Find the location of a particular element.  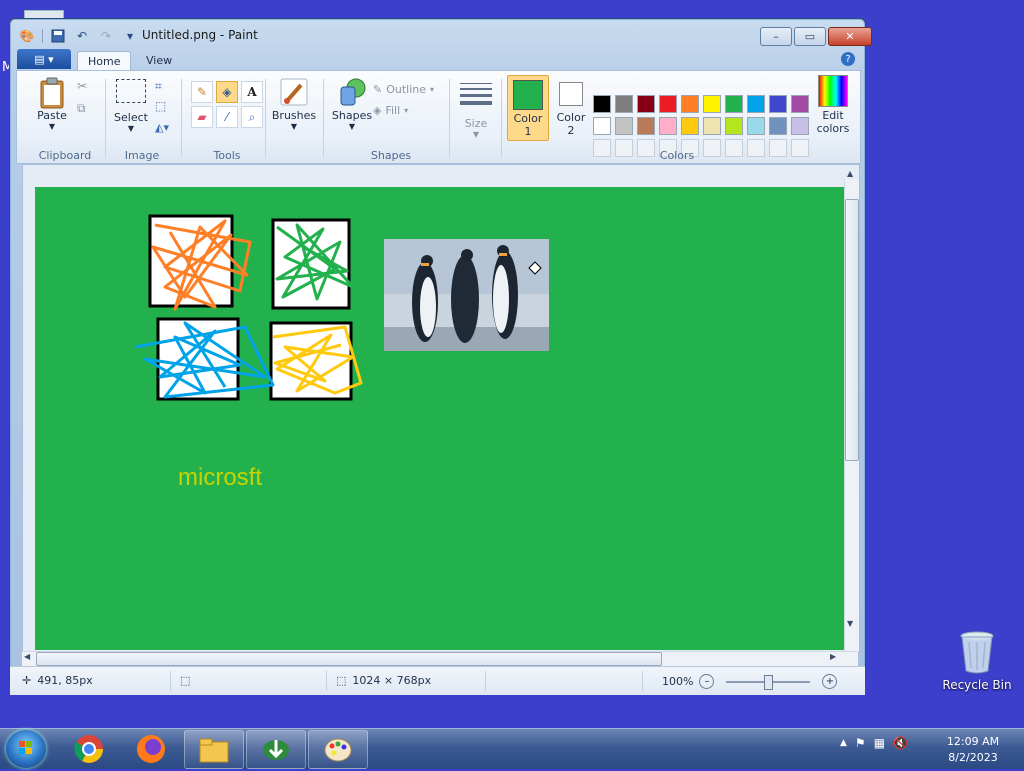

file-menu-button: ▤ ▾ is located at coordinates (44, 59).